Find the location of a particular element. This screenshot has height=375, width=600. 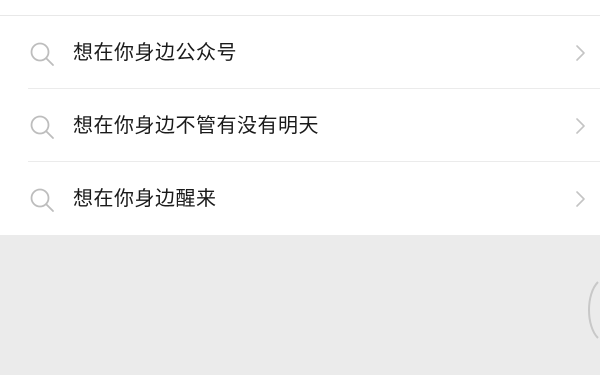

suggestion-text: 想在你身边不管有没有明天 is located at coordinates (196, 125).